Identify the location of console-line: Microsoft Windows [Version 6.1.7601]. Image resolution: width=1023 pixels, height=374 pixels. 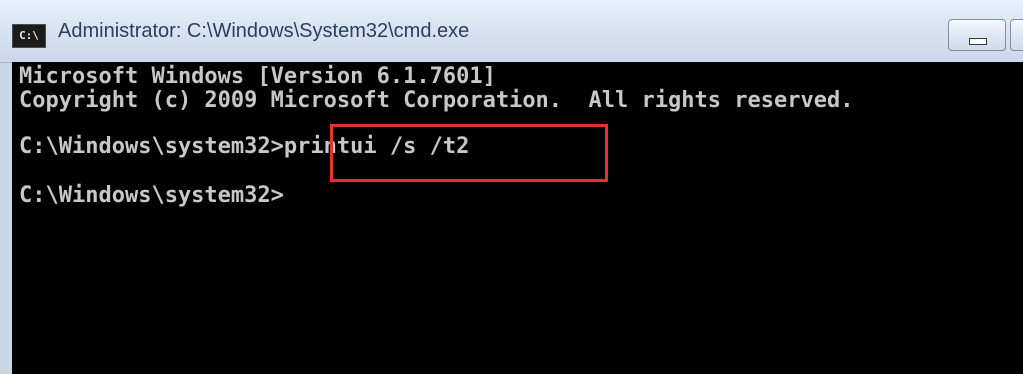
(257, 76).